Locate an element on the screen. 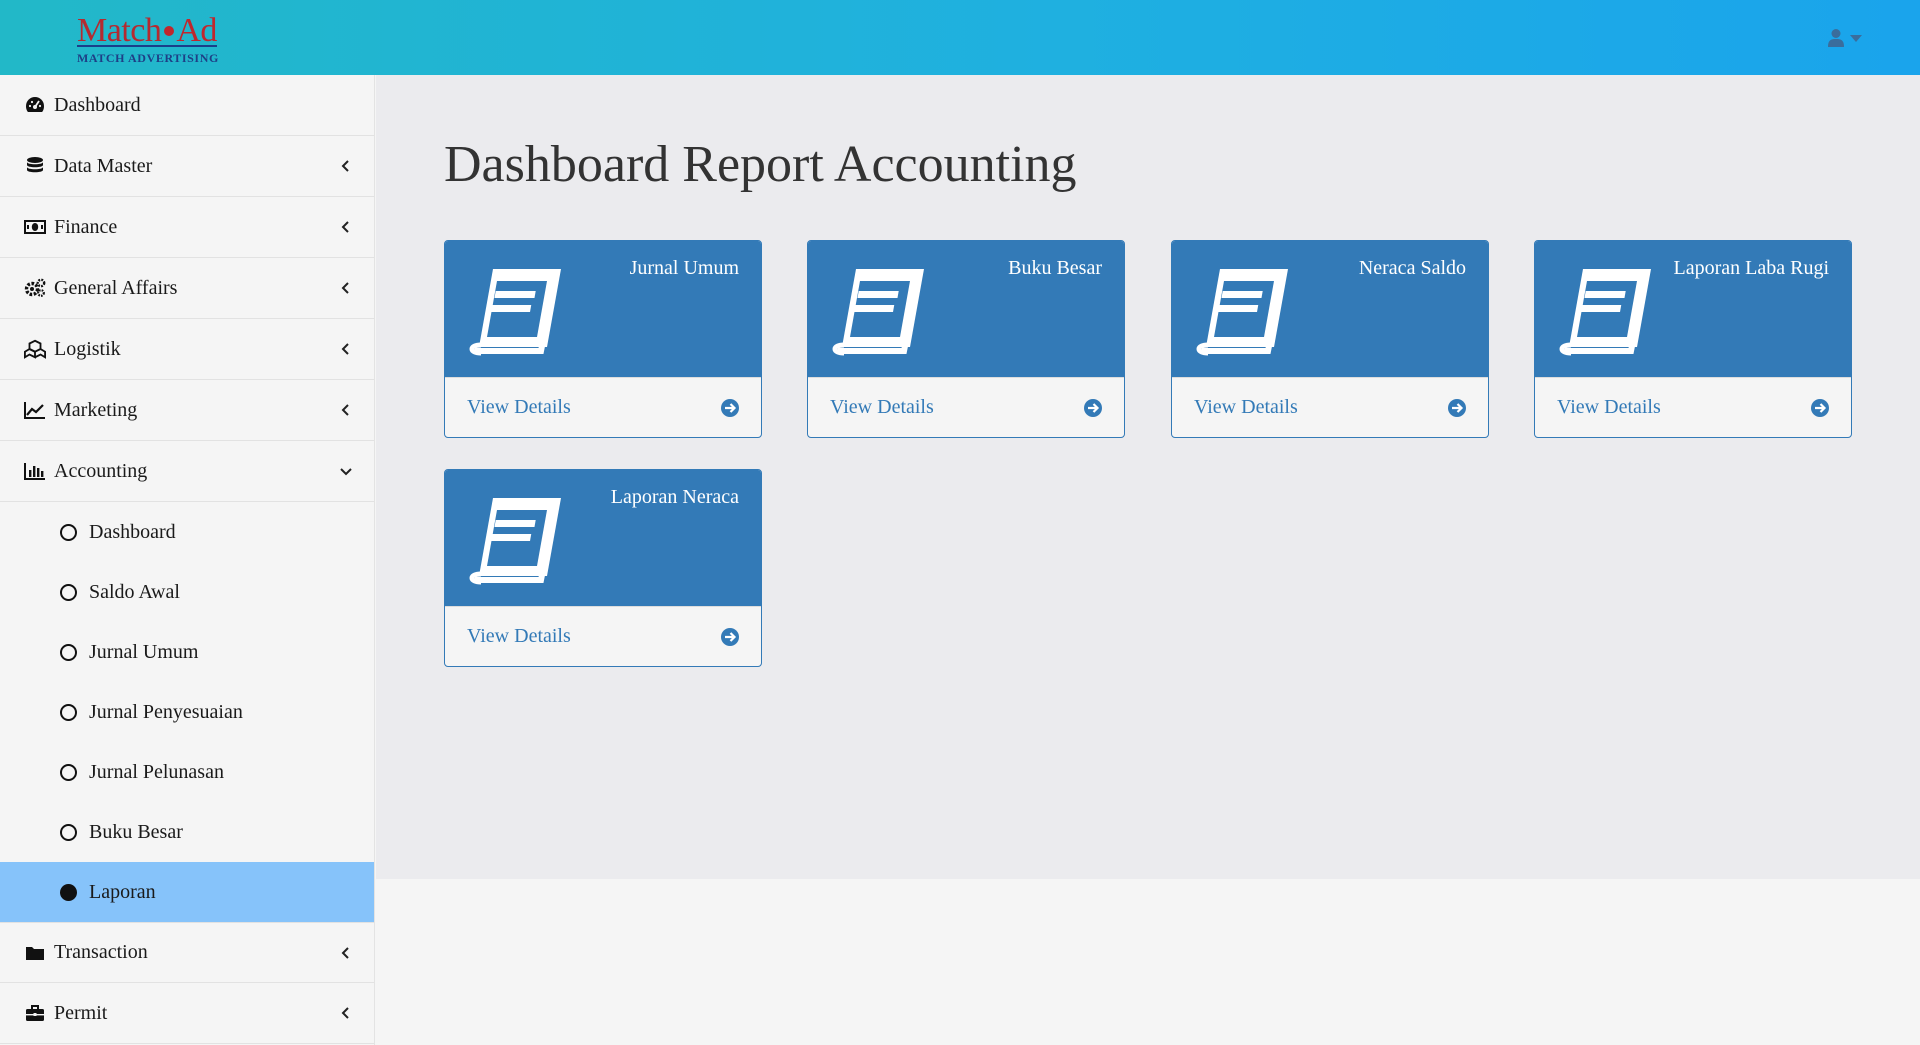  logo-name-right: Ad is located at coordinates (196, 30).